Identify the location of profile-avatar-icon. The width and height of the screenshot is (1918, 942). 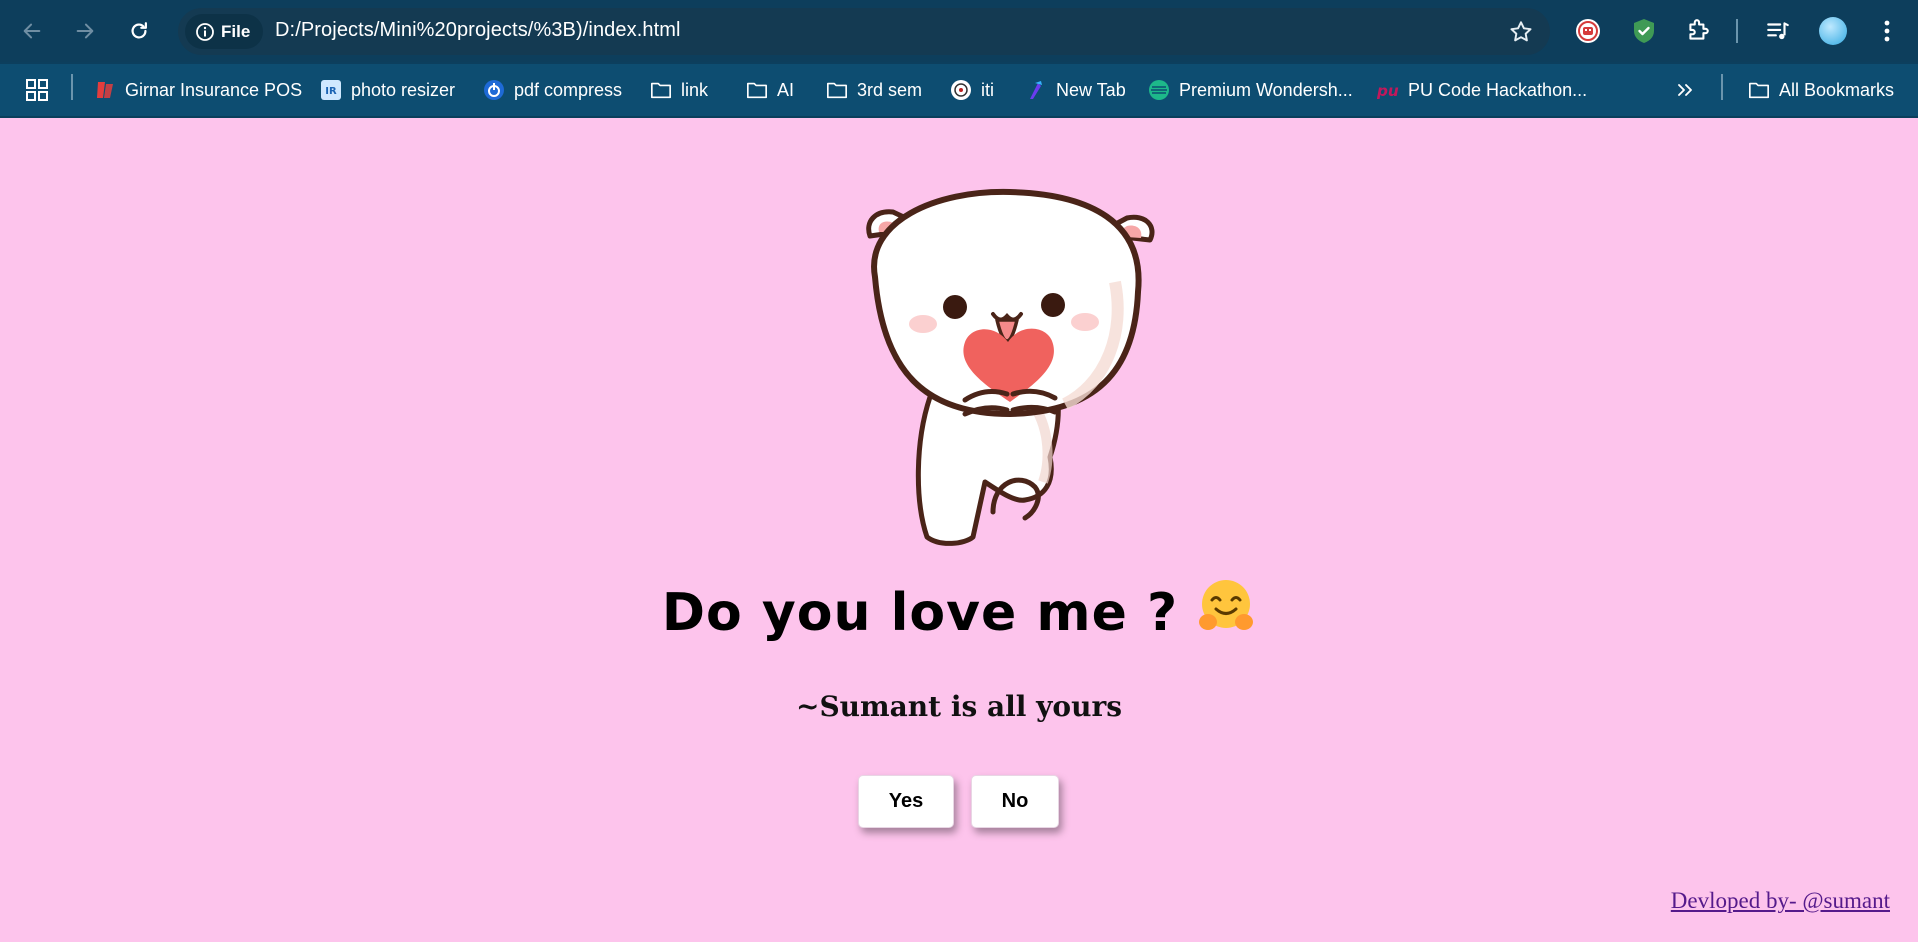
(1833, 31).